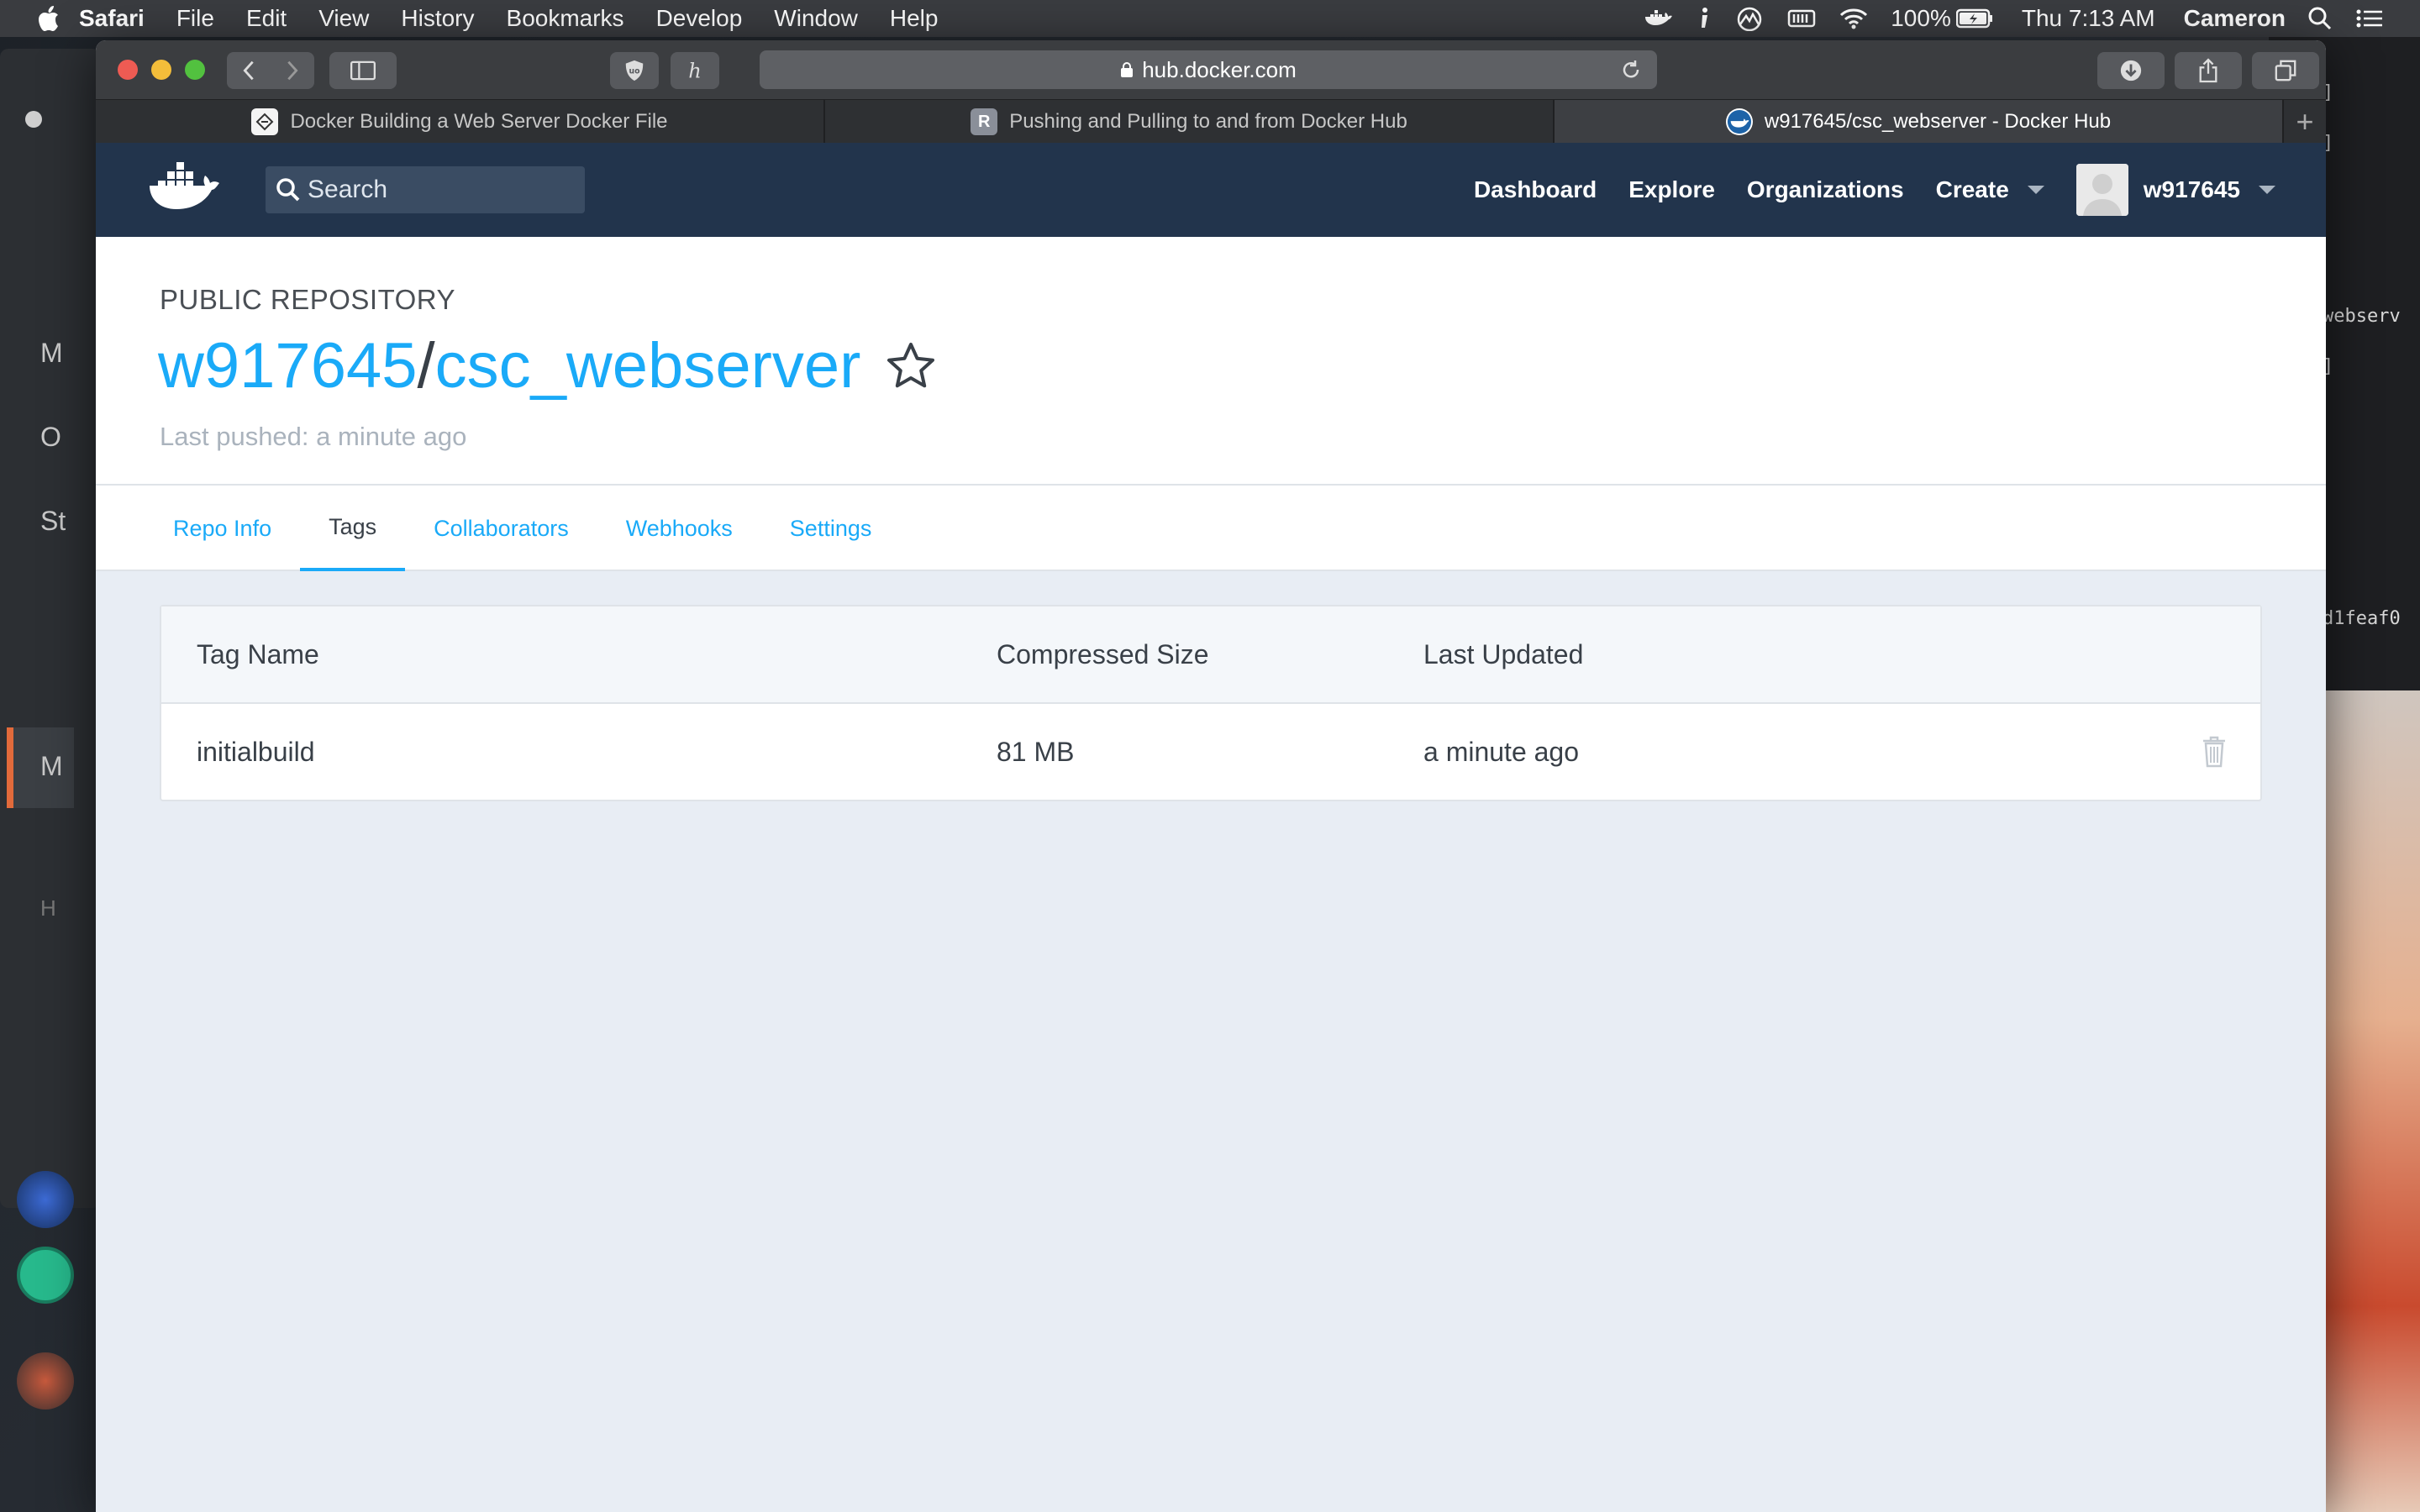 This screenshot has width=2420, height=1512. What do you see at coordinates (679, 528) in the screenshot?
I see `tab-webhooks: Webhooks` at bounding box center [679, 528].